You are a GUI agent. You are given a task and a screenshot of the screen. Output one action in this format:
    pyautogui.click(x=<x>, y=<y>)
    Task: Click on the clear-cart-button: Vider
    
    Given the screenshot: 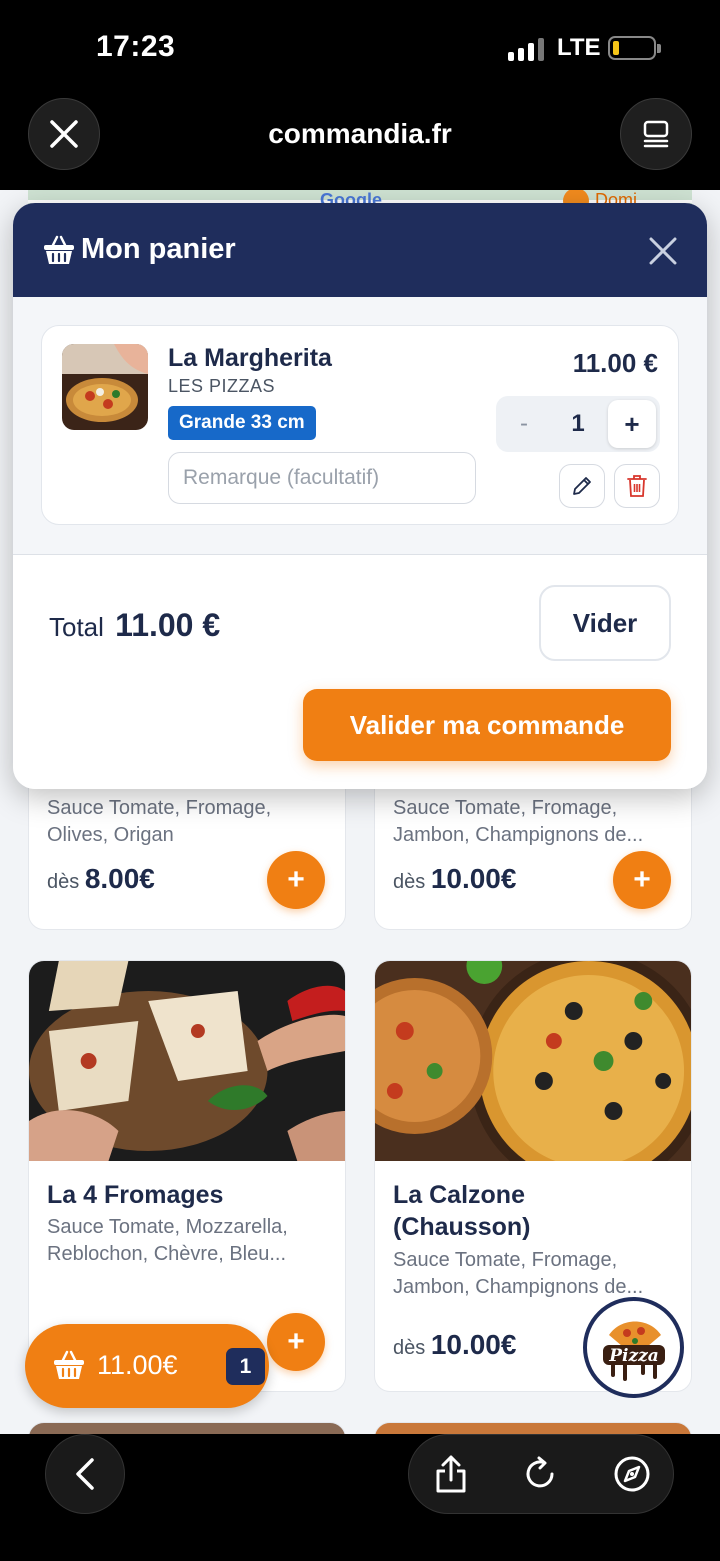 What is the action you would take?
    pyautogui.click(x=605, y=623)
    